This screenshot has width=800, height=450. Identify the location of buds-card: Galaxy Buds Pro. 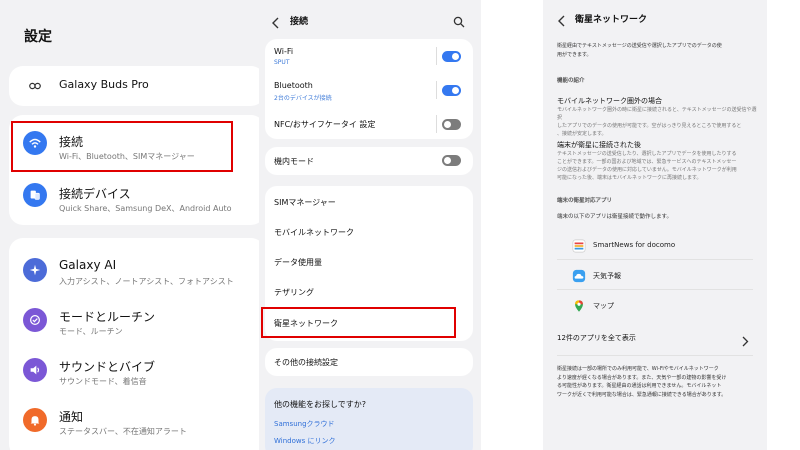
(134, 86).